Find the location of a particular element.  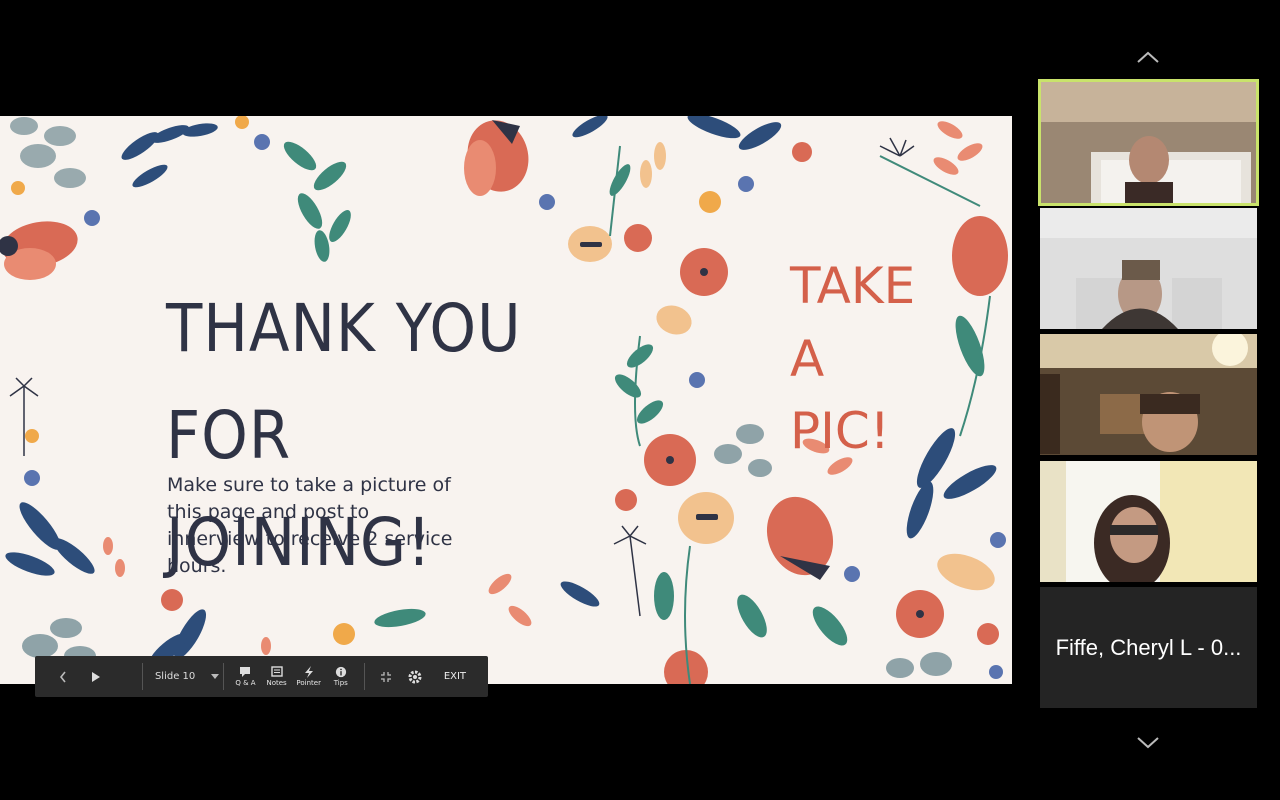

scroll-up-chevron-icon is located at coordinates (1148, 57).